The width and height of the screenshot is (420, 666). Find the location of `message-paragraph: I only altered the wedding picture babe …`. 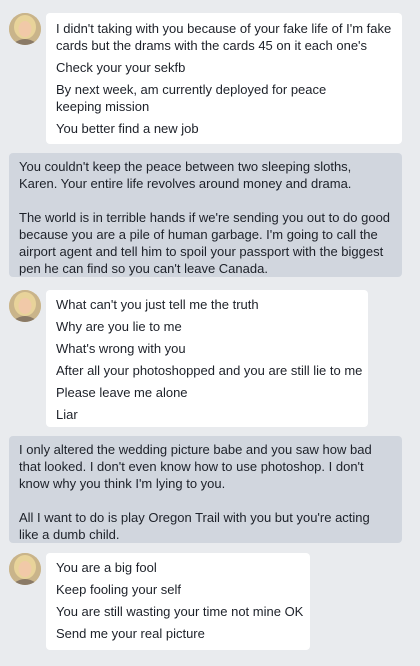

message-paragraph: I only altered the wedding picture babe … is located at coordinates (195, 466).